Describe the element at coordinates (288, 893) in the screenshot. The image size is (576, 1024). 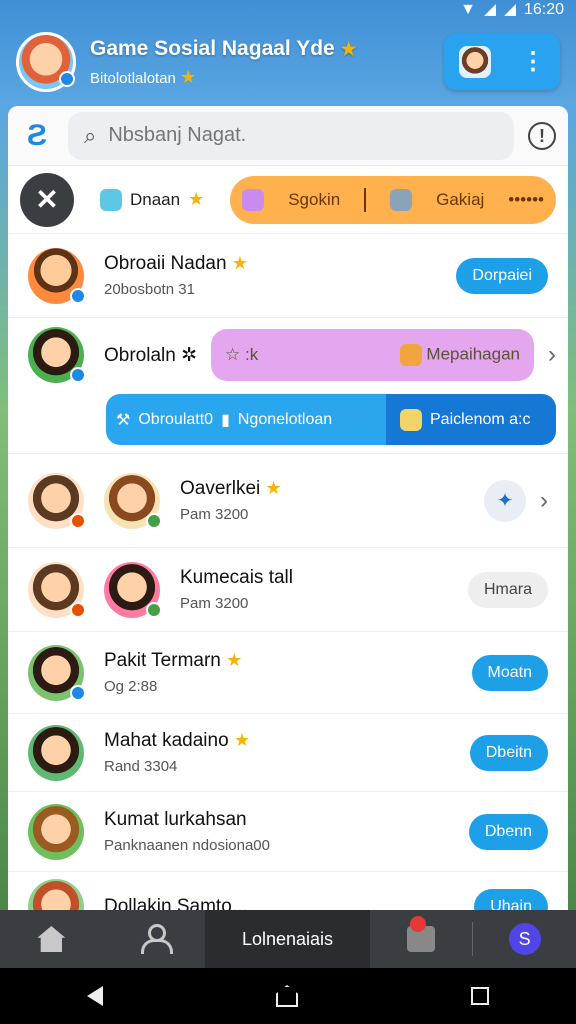
I see `list-item: Dollakin Samto... Uhain` at that location.